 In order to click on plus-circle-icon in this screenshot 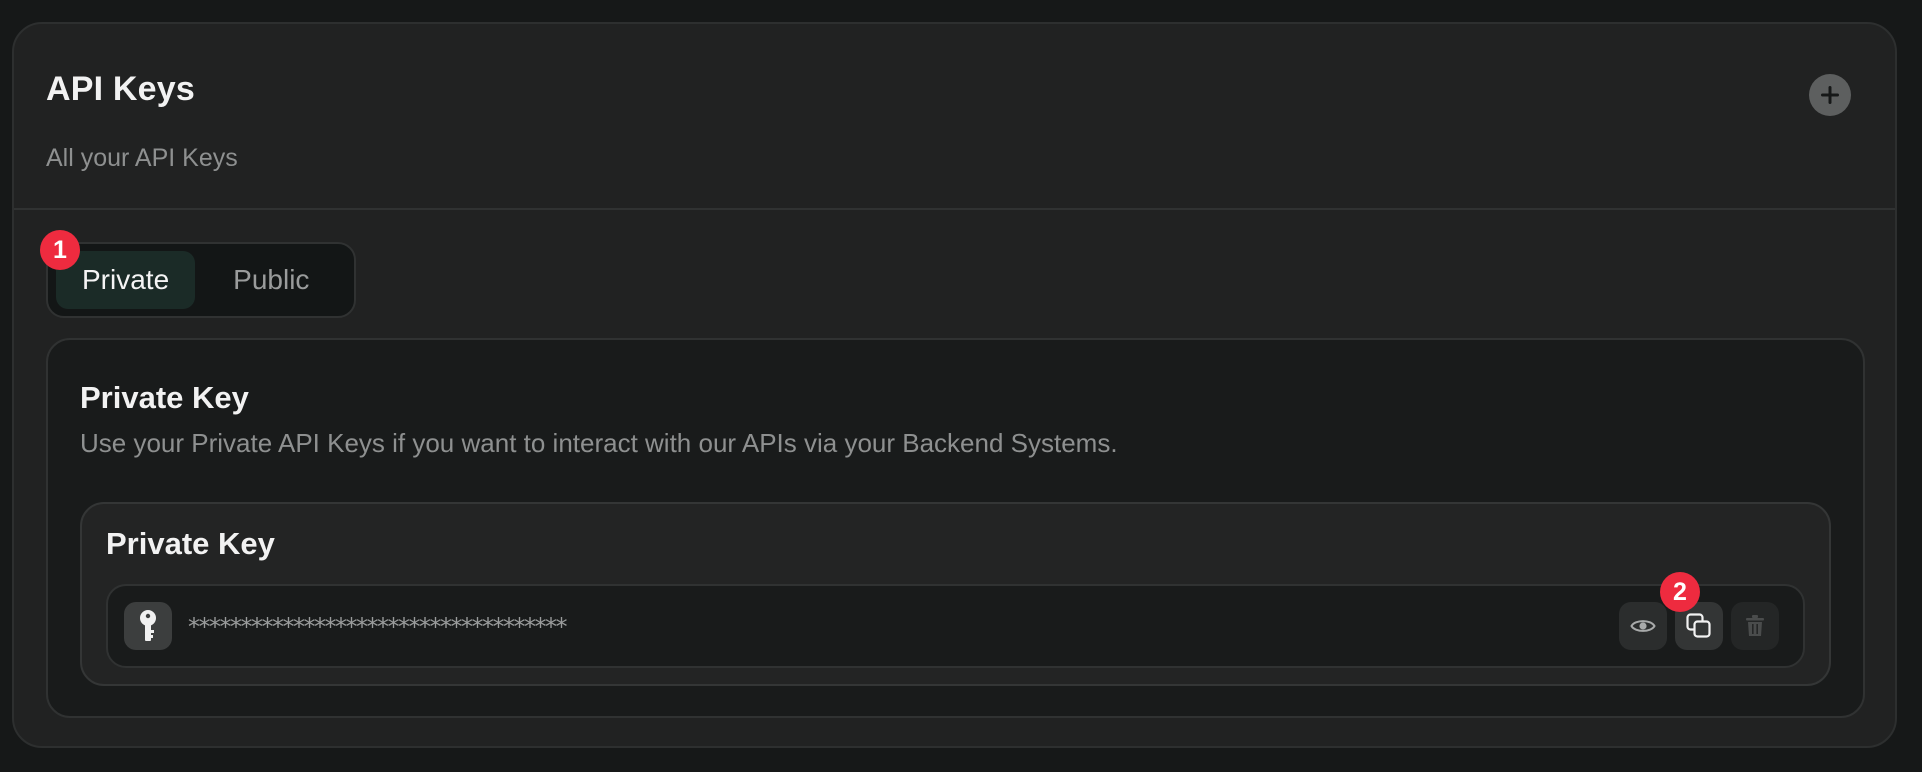, I will do `click(1830, 95)`.